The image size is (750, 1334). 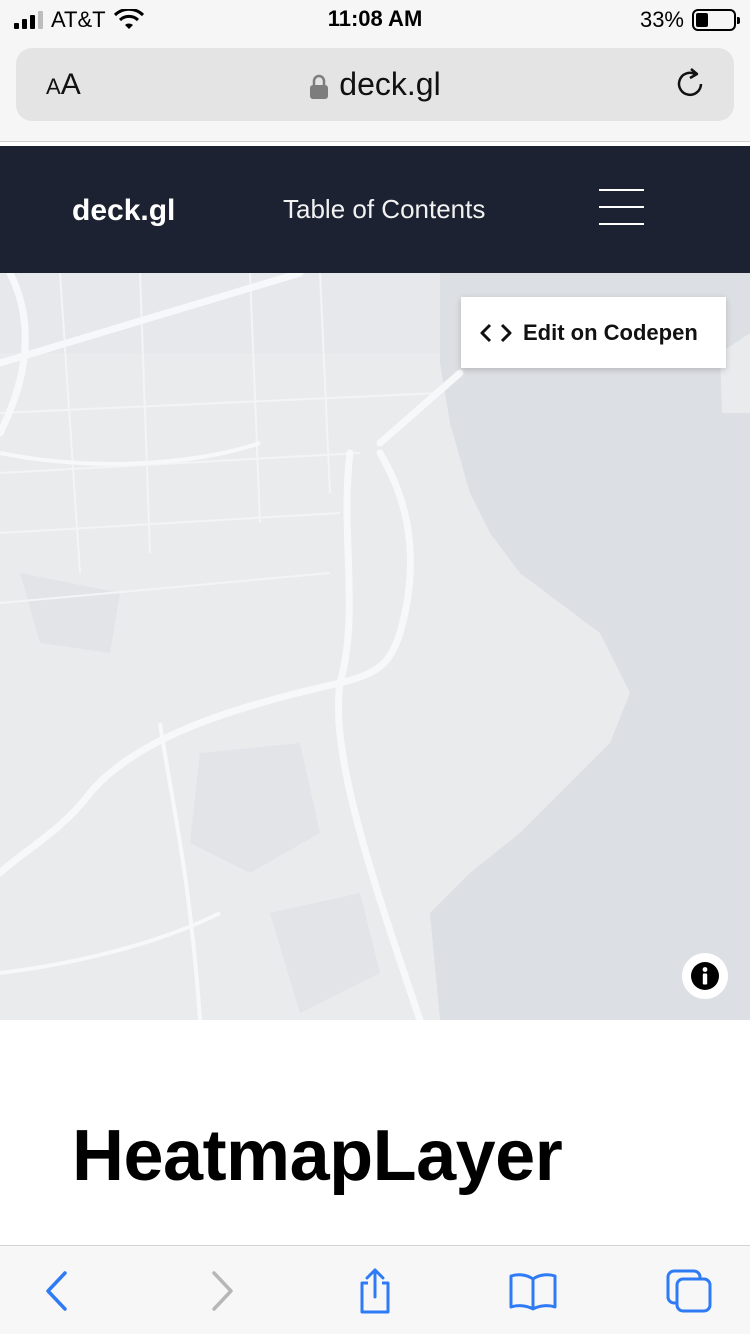 I want to click on table-of-contents-link: Table of Contents, so click(x=384, y=209).